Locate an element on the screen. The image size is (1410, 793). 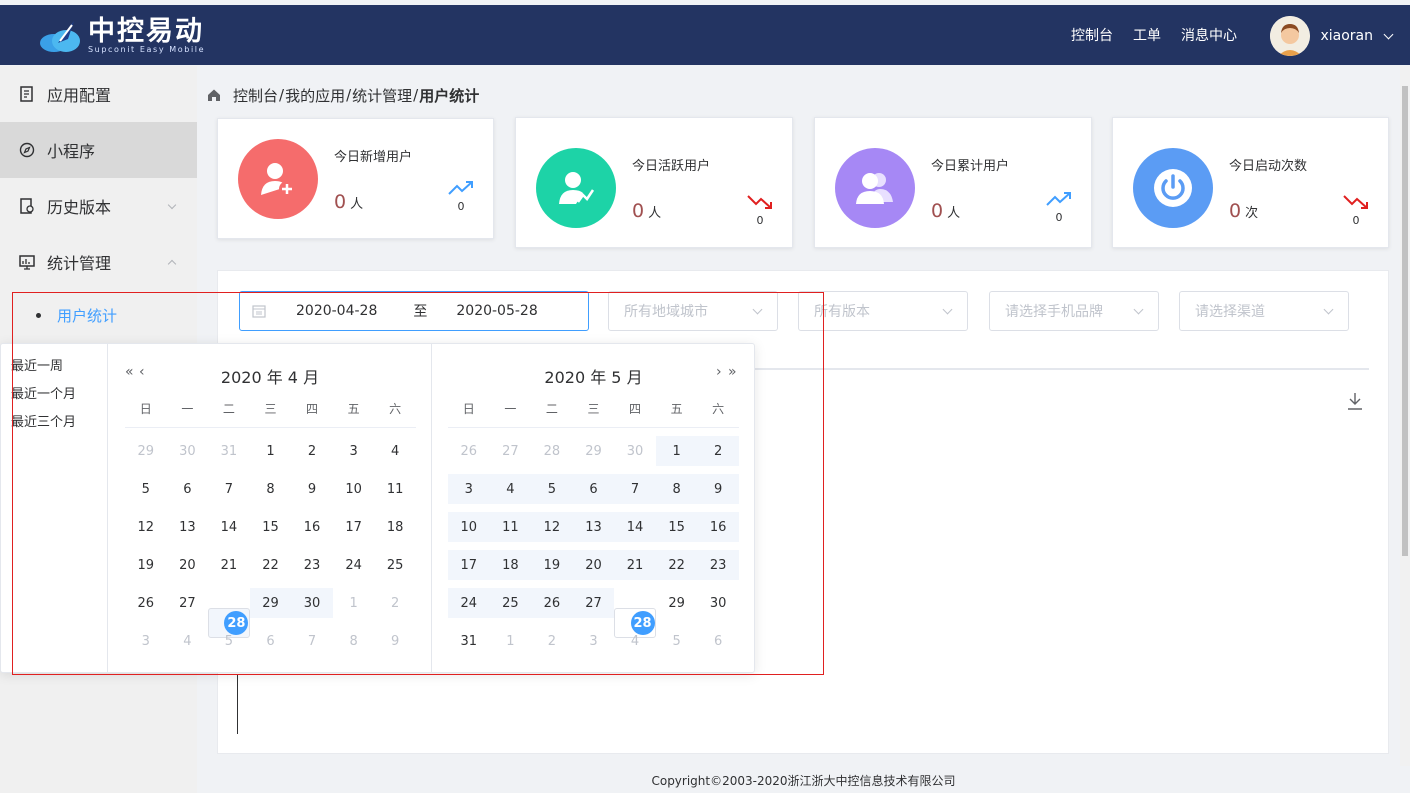
nav-tickets: 工单 is located at coordinates (1147, 35).